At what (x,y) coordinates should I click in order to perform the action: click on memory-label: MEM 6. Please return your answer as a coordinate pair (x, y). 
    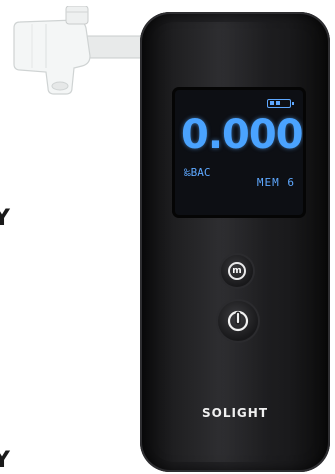
    Looking at the image, I should click on (275, 182).